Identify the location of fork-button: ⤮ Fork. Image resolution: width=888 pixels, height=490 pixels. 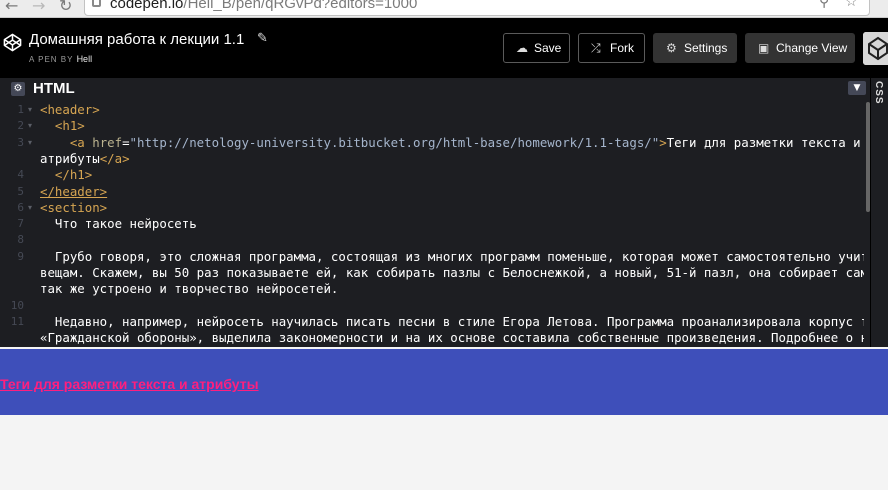
(611, 48).